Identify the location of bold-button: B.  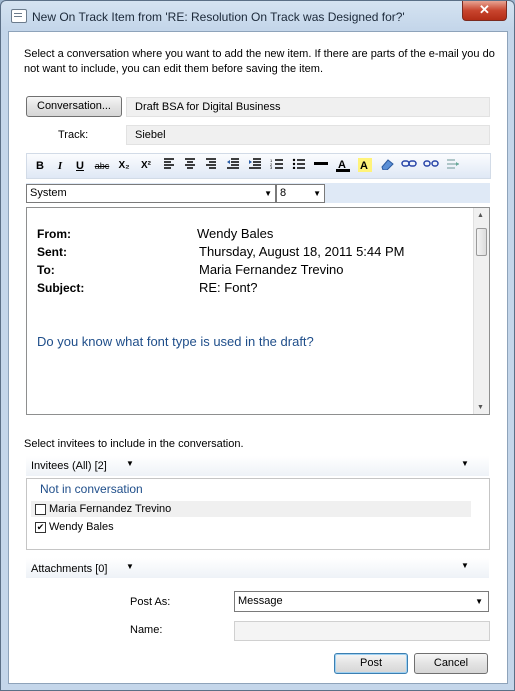
(40, 166).